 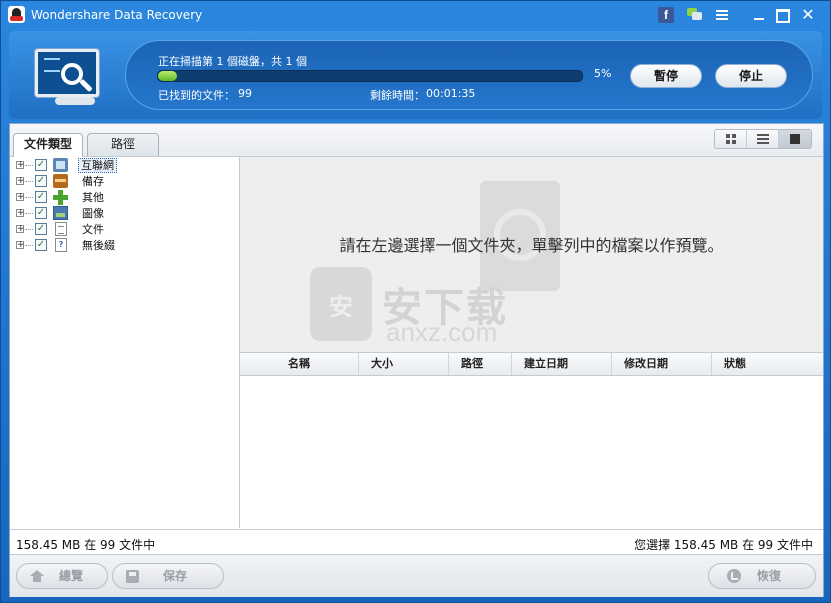 I want to click on overview-label: 總覽, so click(x=71, y=576).